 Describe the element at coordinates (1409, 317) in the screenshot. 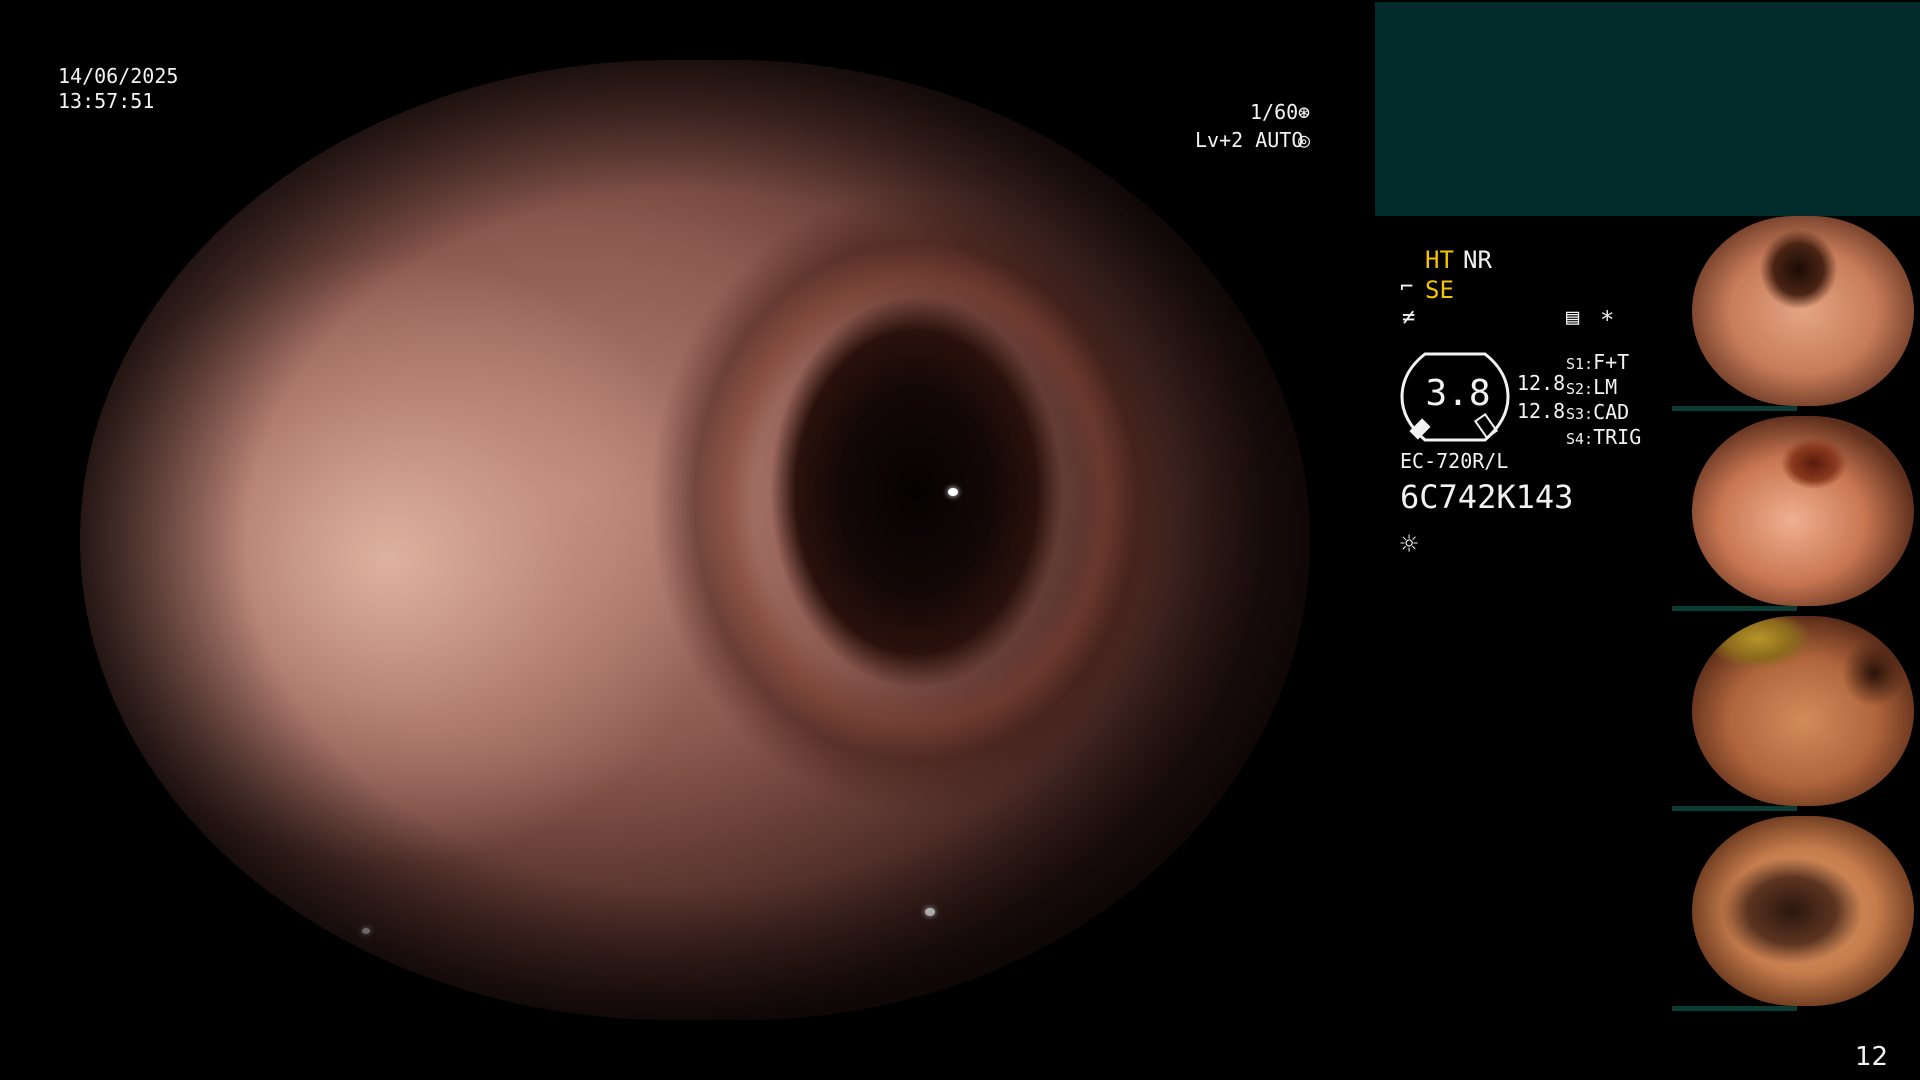

I see `freeze-icon: ≠` at that location.